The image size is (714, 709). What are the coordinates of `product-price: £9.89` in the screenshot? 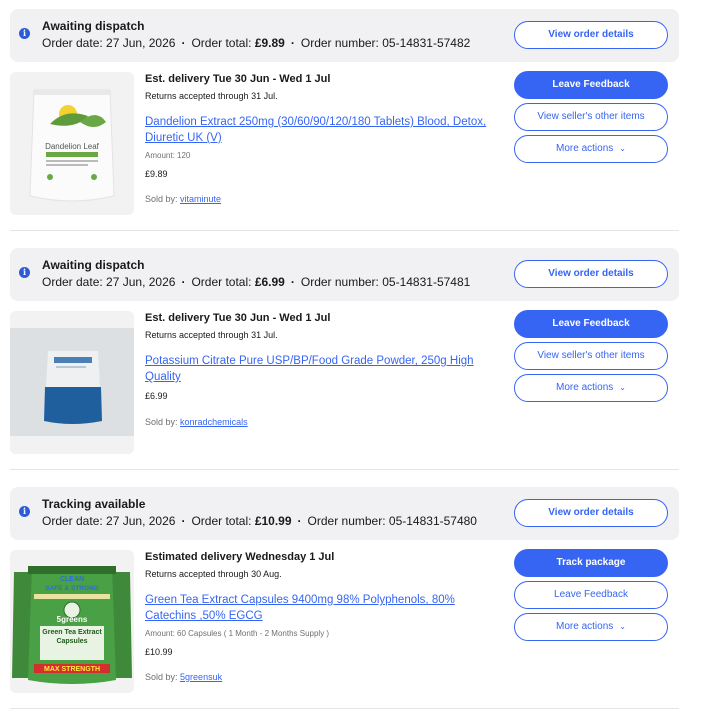 It's located at (156, 174).